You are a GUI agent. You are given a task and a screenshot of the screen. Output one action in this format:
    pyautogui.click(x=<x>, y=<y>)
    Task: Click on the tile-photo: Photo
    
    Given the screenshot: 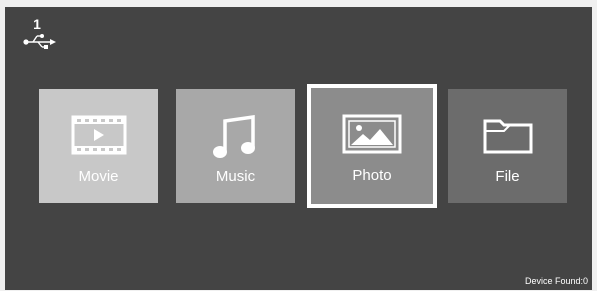 What is the action you would take?
    pyautogui.click(x=372, y=146)
    